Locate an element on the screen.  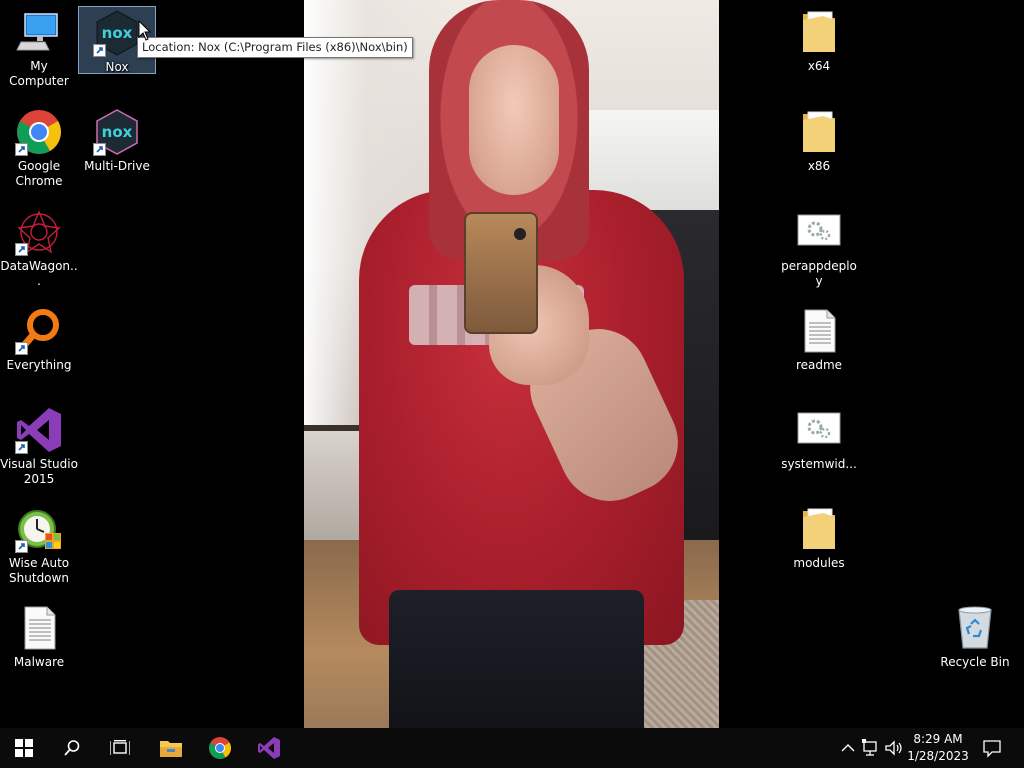
nox-icon: nox is located at coordinates (117, 33).